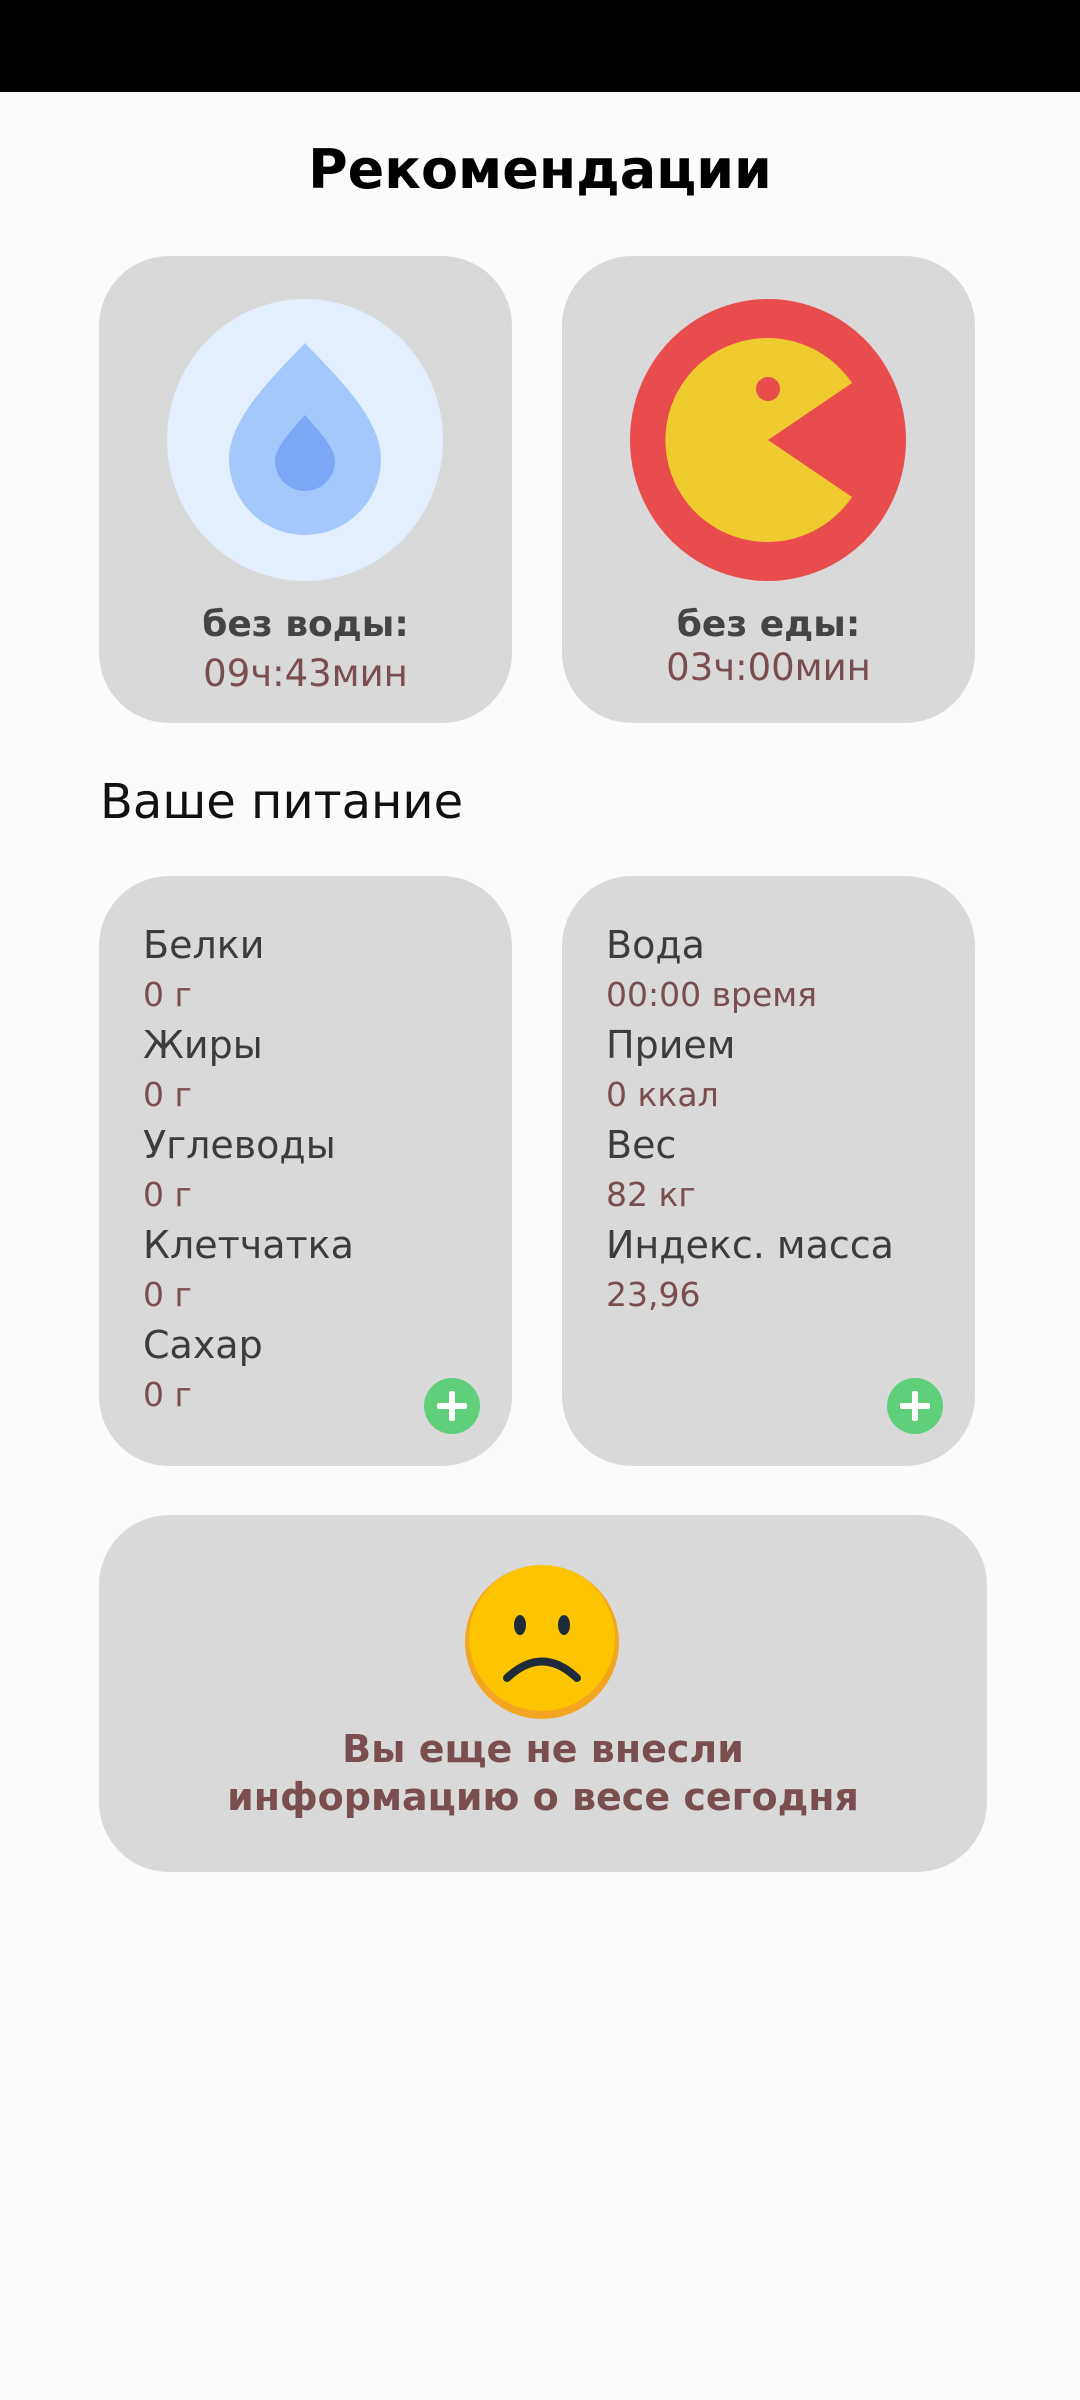 This screenshot has width=1080, height=2400. Describe the element at coordinates (641, 1145) in the screenshot. I see `stat-name: Вес` at that location.